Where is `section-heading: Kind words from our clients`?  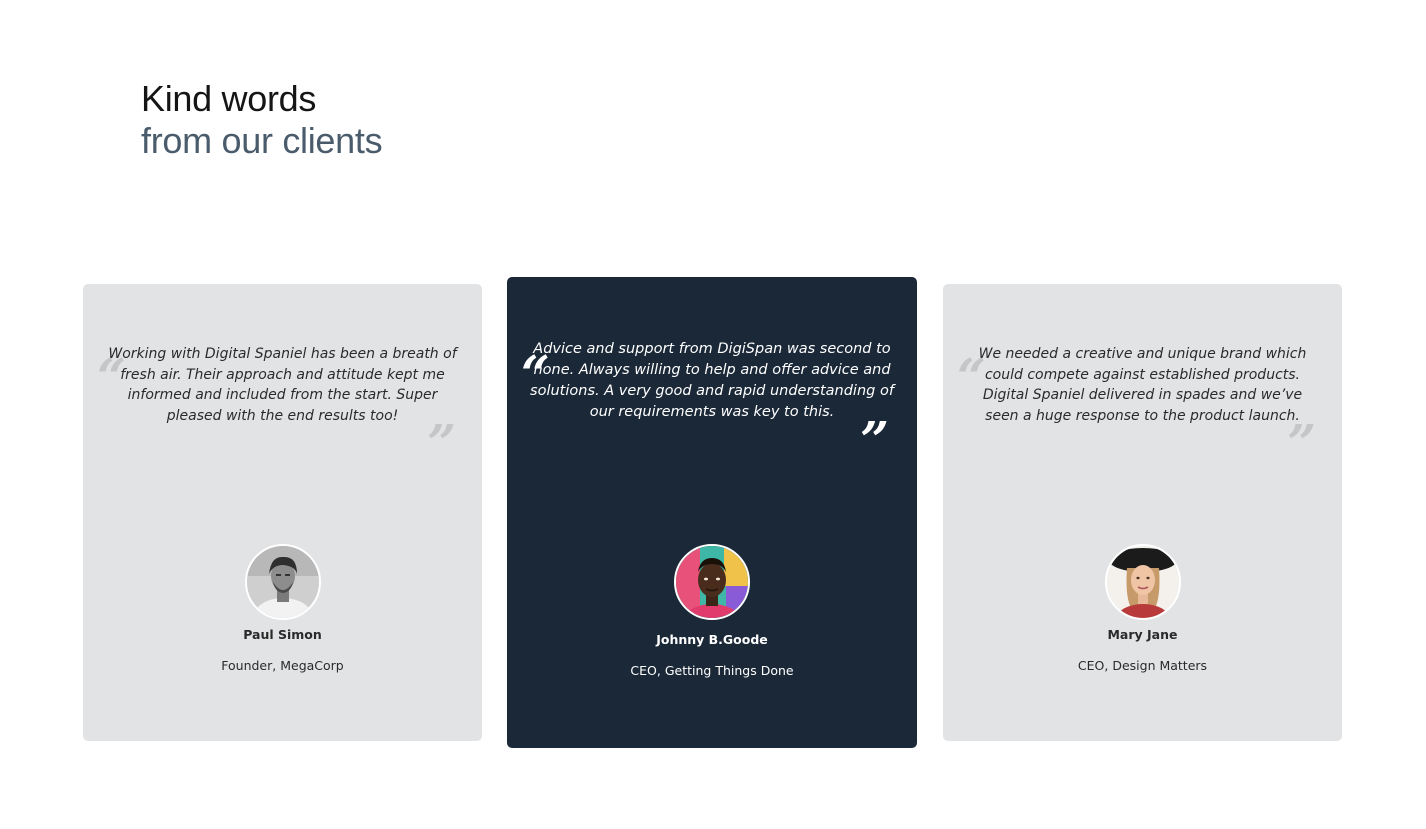 section-heading: Kind words from our clients is located at coordinates (262, 120).